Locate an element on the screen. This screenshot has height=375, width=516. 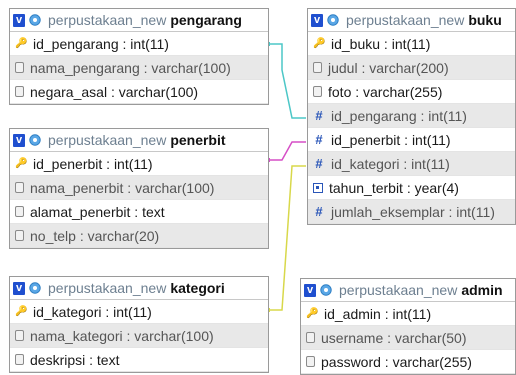
column-label: username : varchar(50) is located at coordinates (394, 337).